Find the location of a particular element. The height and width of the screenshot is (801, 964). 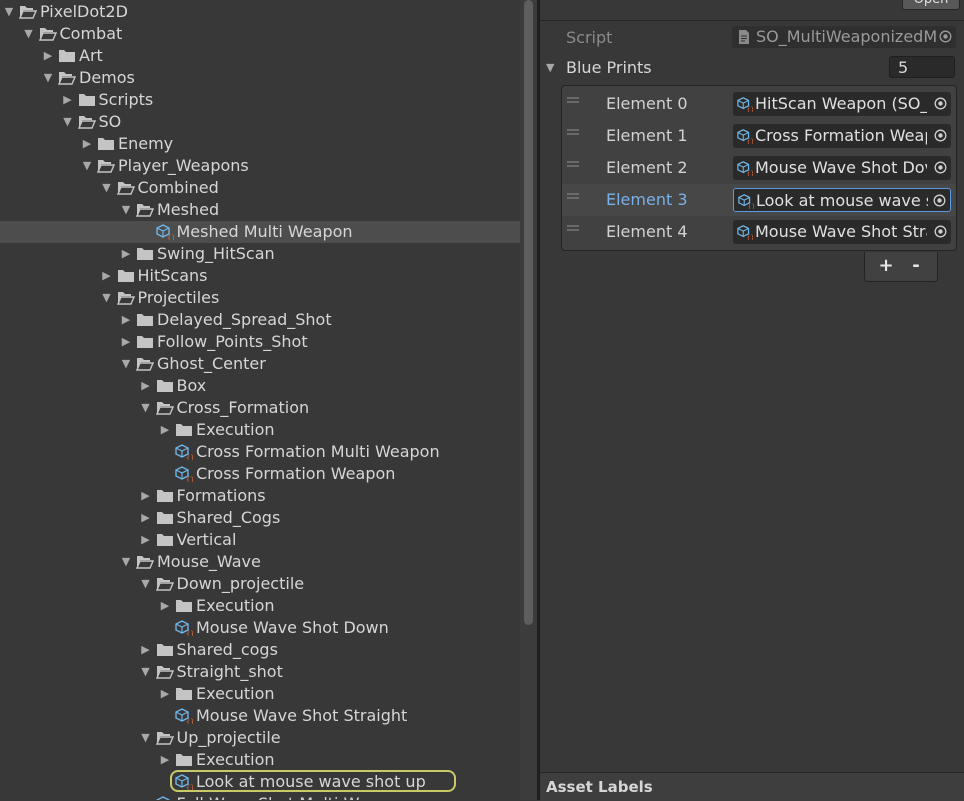

object-field: {}Look at mouse wave s is located at coordinates (842, 200).